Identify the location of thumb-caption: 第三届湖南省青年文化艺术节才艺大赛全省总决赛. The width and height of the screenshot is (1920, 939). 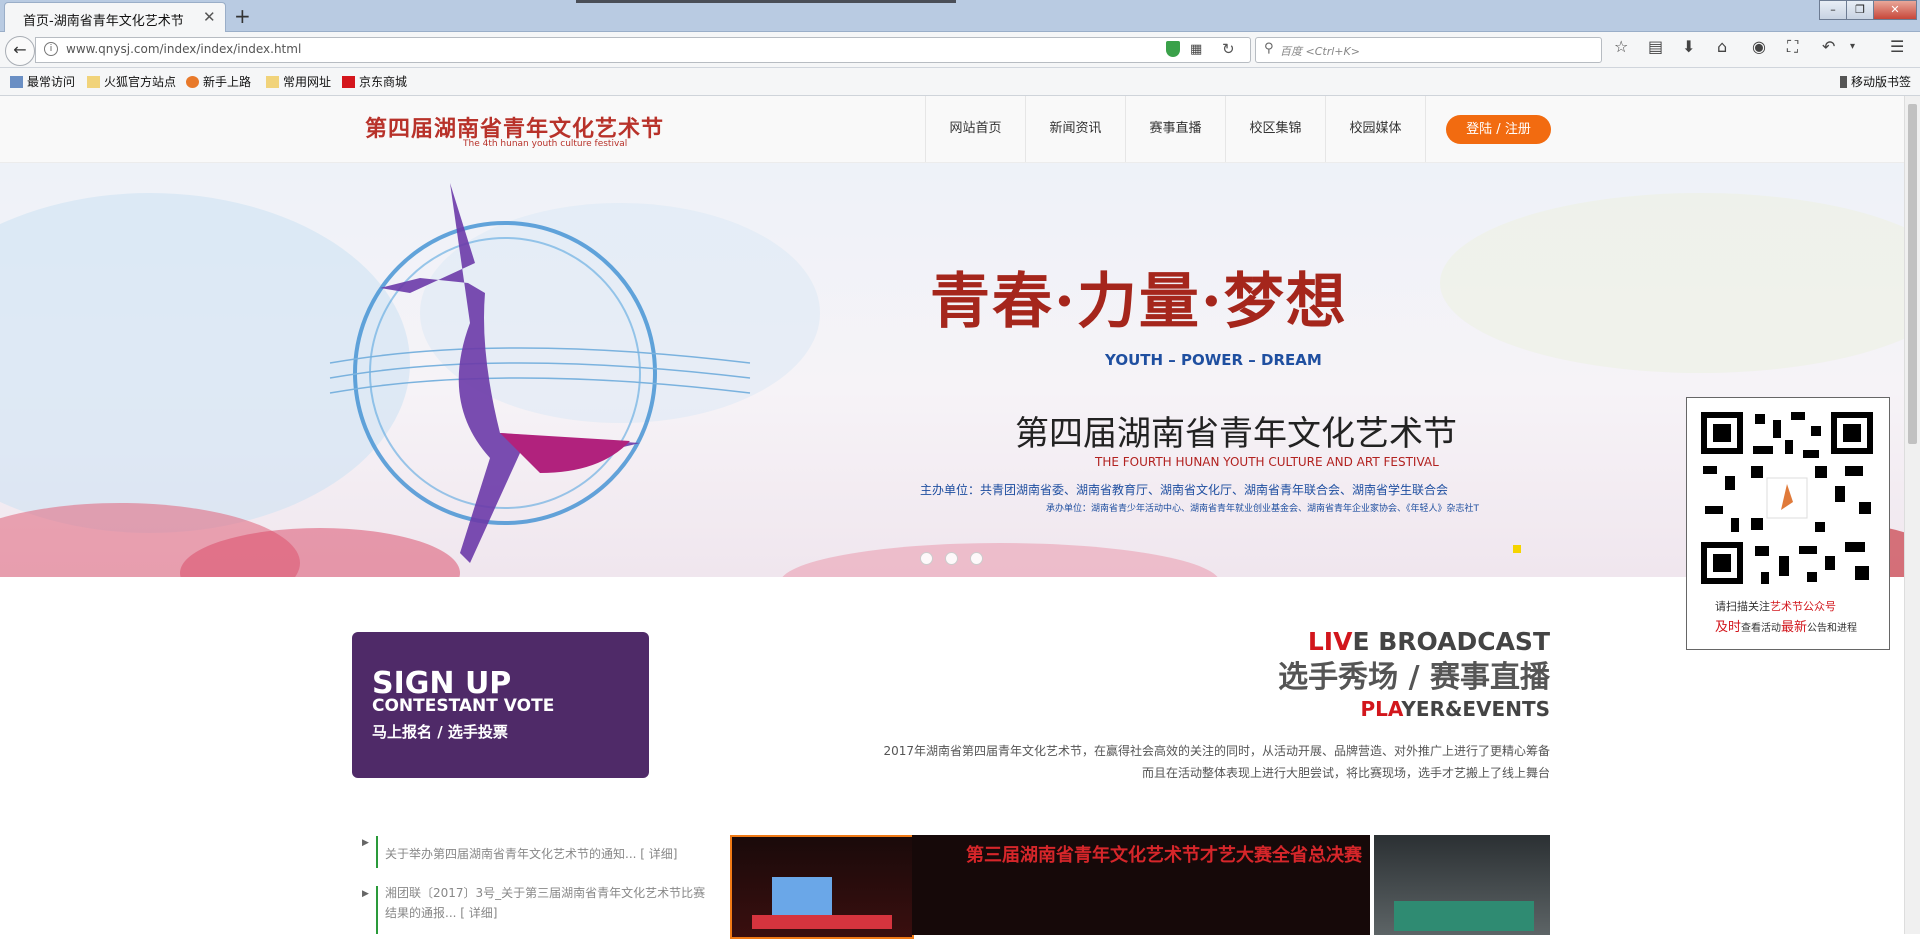
(1164, 855).